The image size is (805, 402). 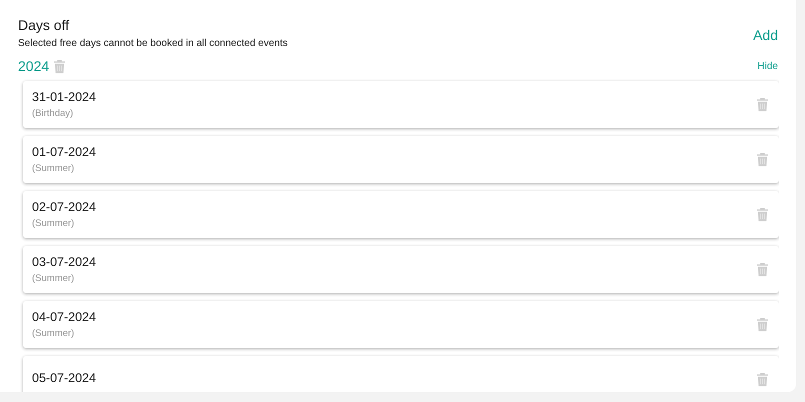 I want to click on day-date: 04-07-2024, so click(x=64, y=317).